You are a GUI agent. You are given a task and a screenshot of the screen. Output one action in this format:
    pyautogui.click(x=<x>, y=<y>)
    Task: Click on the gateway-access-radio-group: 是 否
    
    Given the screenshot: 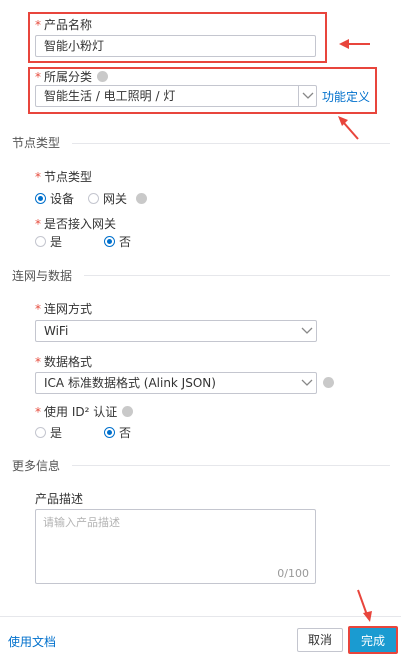 What is the action you would take?
    pyautogui.click(x=90, y=241)
    